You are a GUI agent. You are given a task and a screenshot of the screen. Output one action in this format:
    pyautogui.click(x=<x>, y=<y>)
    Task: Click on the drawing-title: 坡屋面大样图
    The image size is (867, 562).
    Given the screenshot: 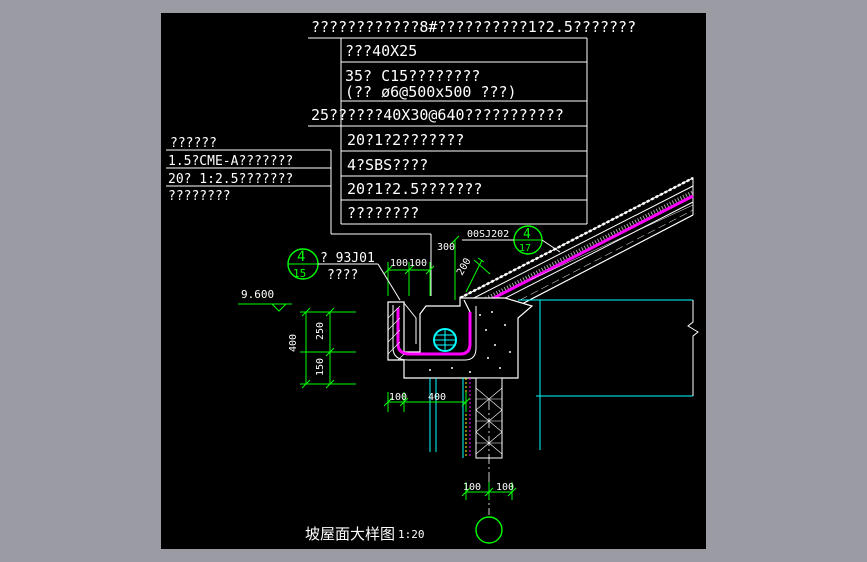 What is the action you would take?
    pyautogui.click(x=350, y=534)
    